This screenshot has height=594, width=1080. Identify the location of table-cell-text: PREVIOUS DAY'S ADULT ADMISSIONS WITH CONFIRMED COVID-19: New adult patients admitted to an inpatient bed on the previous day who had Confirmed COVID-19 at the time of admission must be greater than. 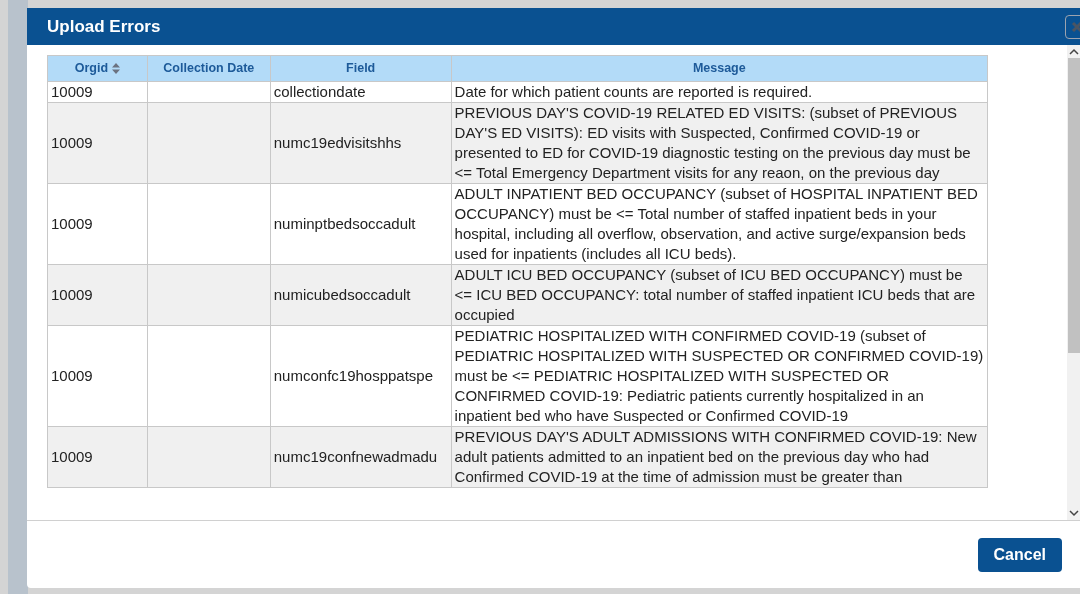
(716, 457).